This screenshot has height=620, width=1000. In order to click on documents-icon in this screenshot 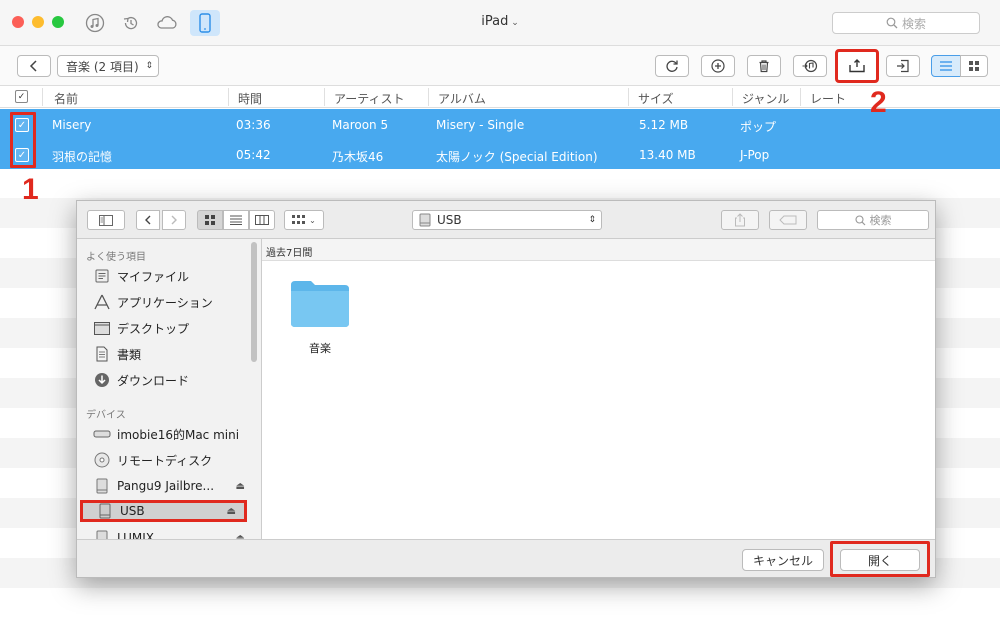, I will do `click(102, 354)`.